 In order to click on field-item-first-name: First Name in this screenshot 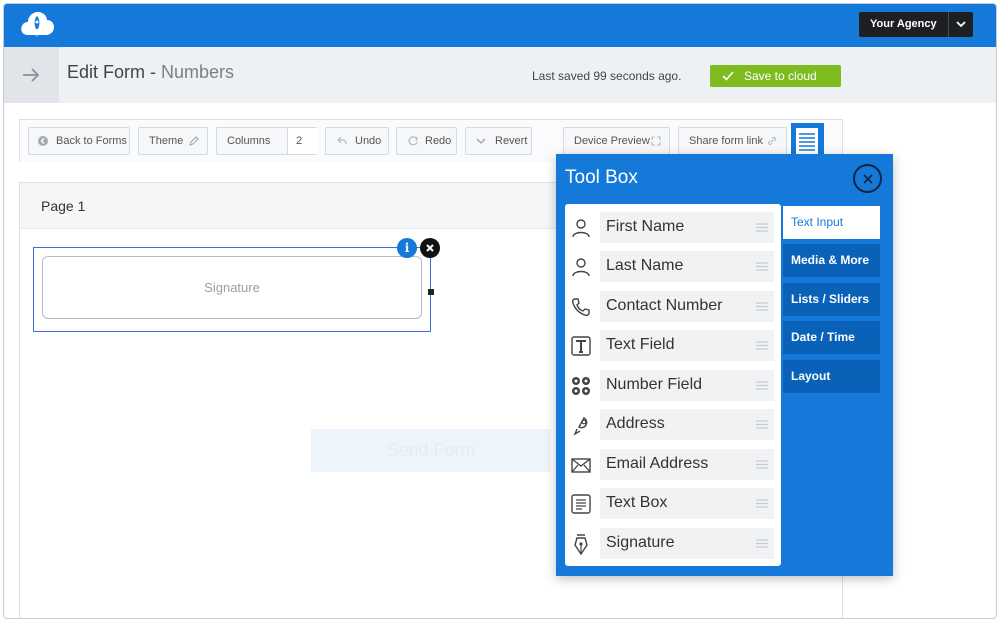, I will do `click(672, 227)`.